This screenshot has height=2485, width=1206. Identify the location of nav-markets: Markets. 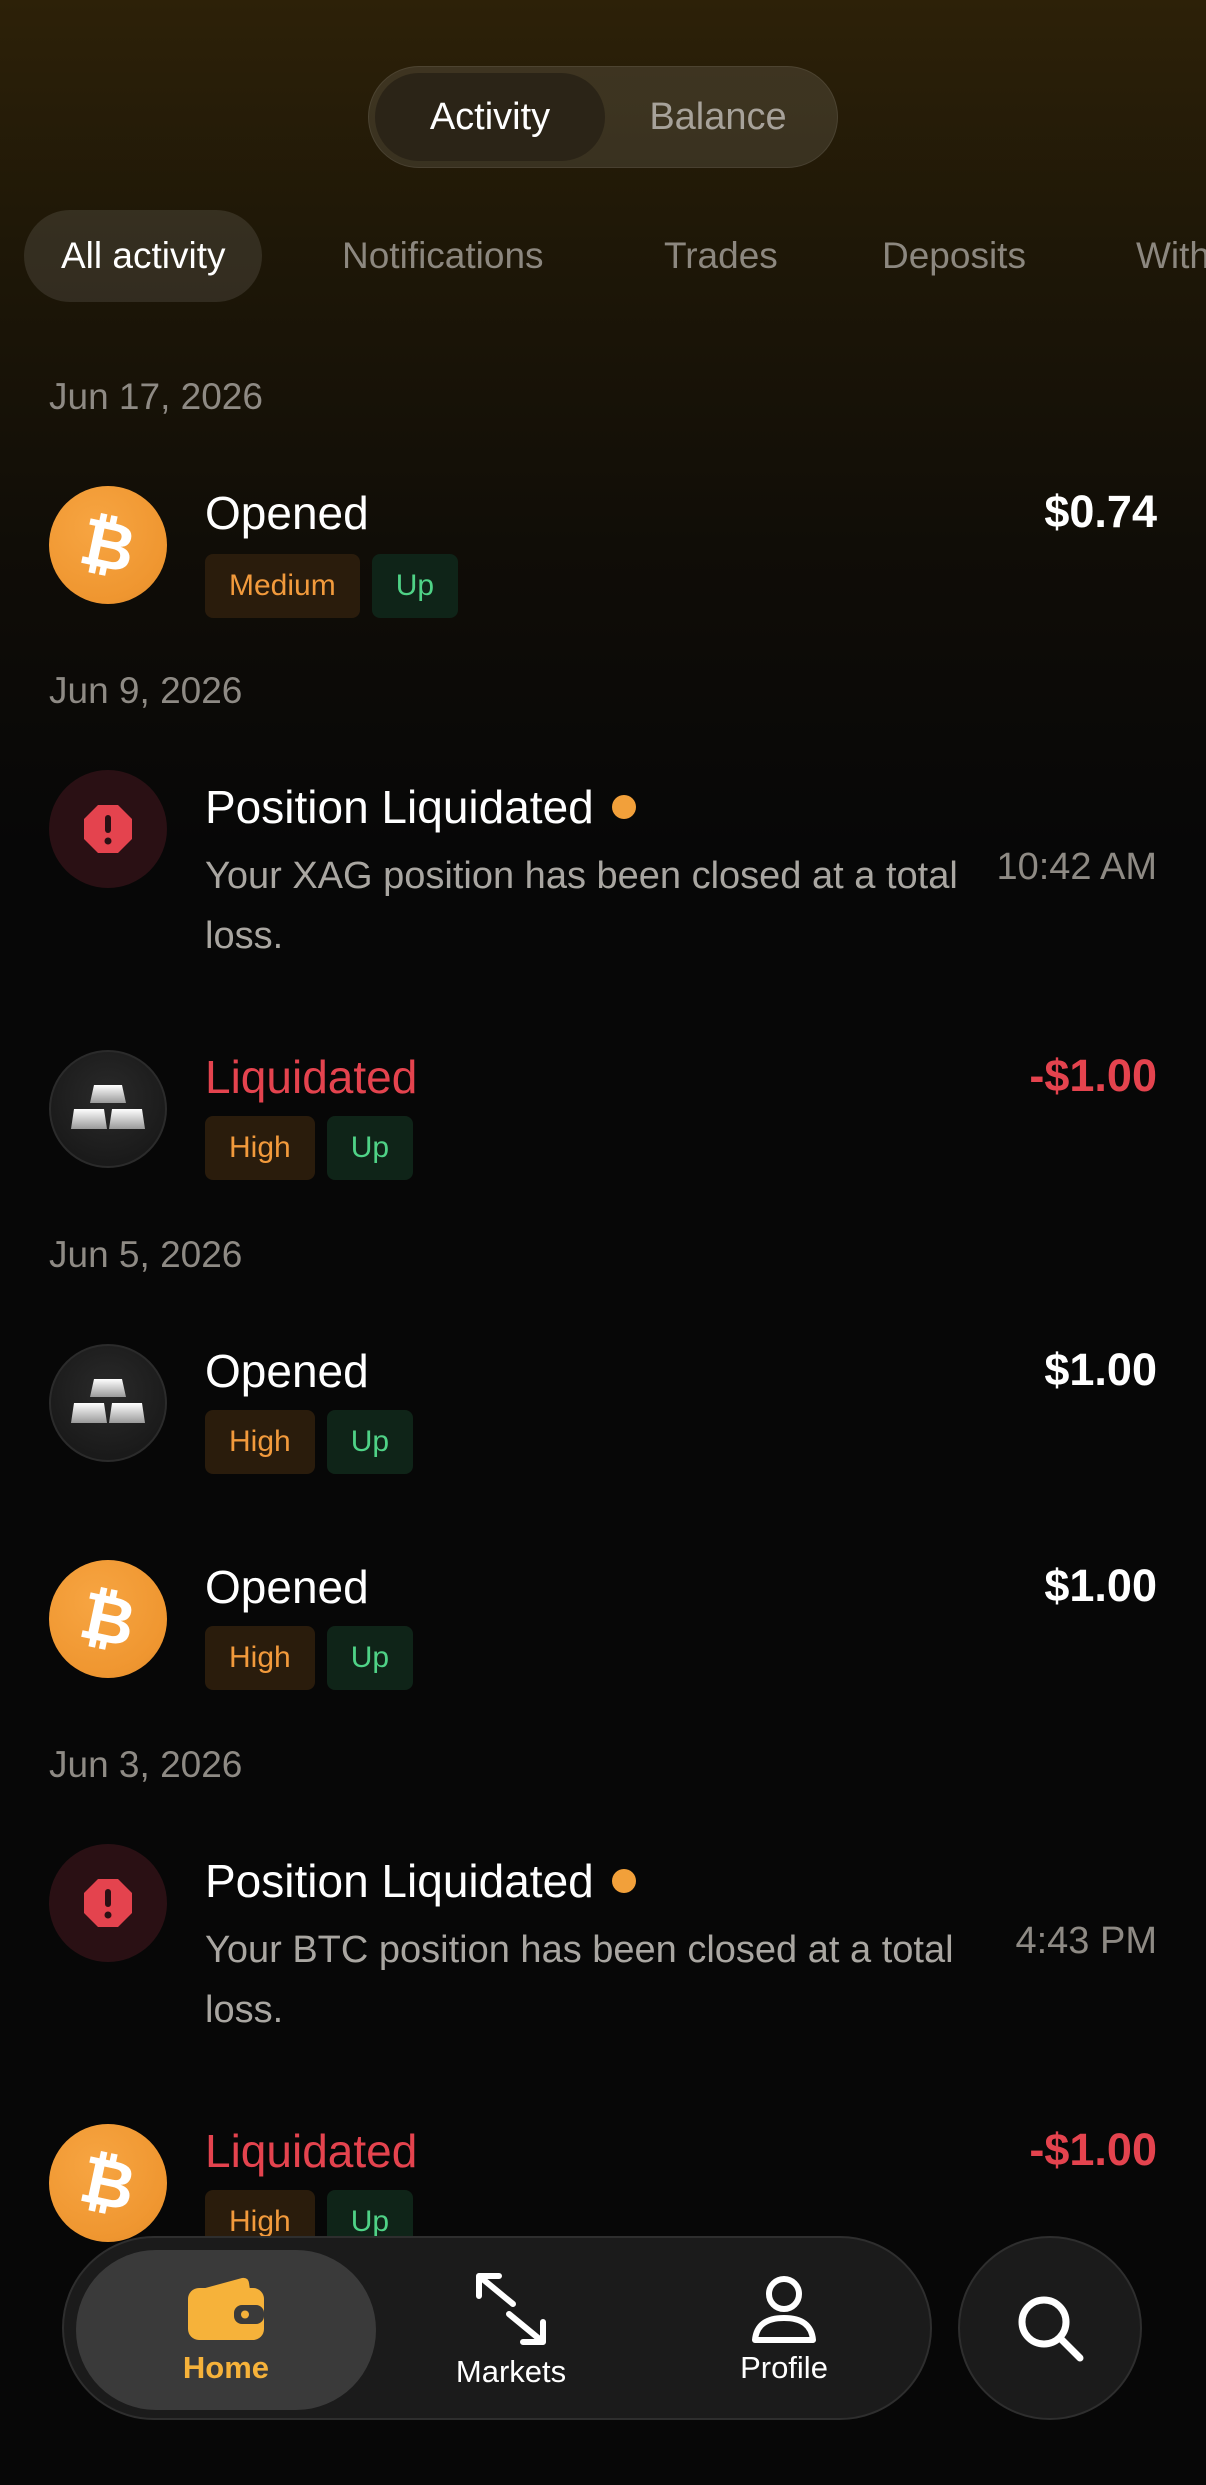
(511, 2330).